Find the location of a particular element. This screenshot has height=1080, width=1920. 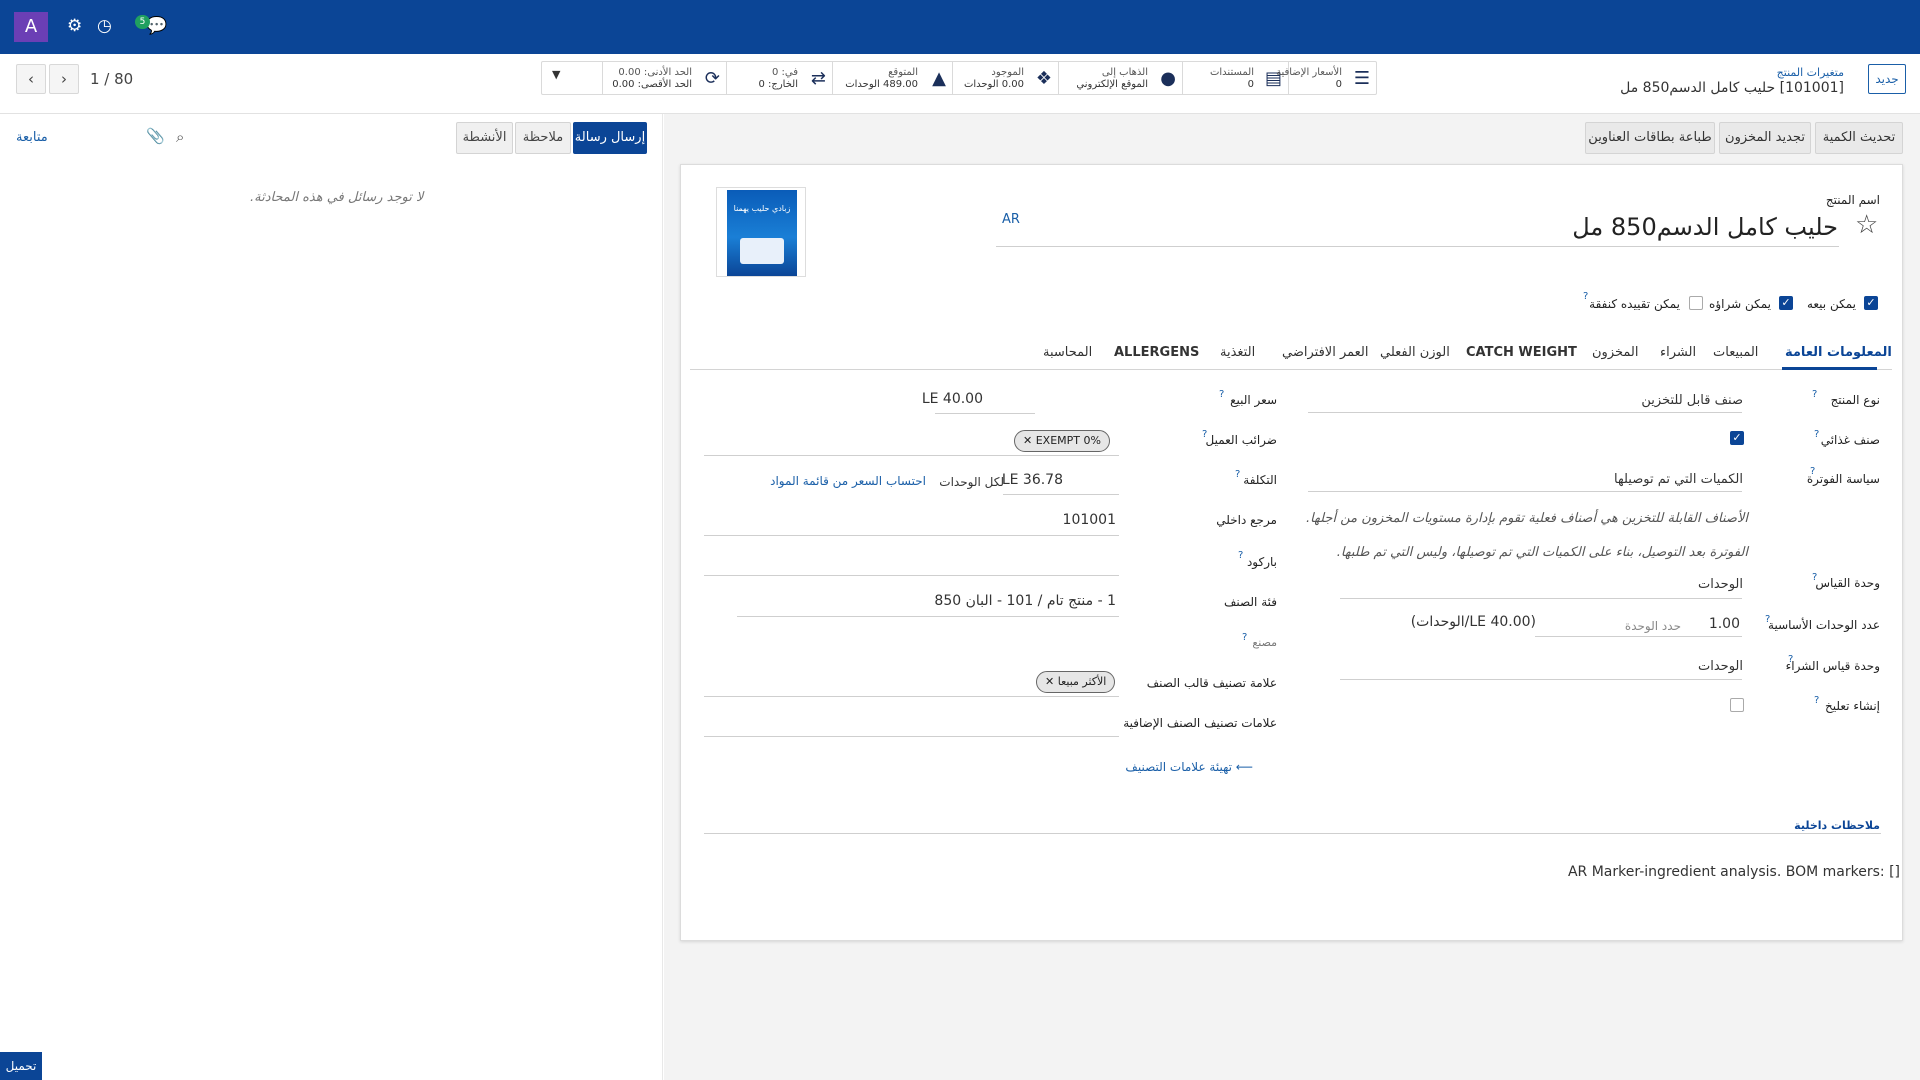

stat-min: الحد الأدنى: 0.00 is located at coordinates (655, 72).